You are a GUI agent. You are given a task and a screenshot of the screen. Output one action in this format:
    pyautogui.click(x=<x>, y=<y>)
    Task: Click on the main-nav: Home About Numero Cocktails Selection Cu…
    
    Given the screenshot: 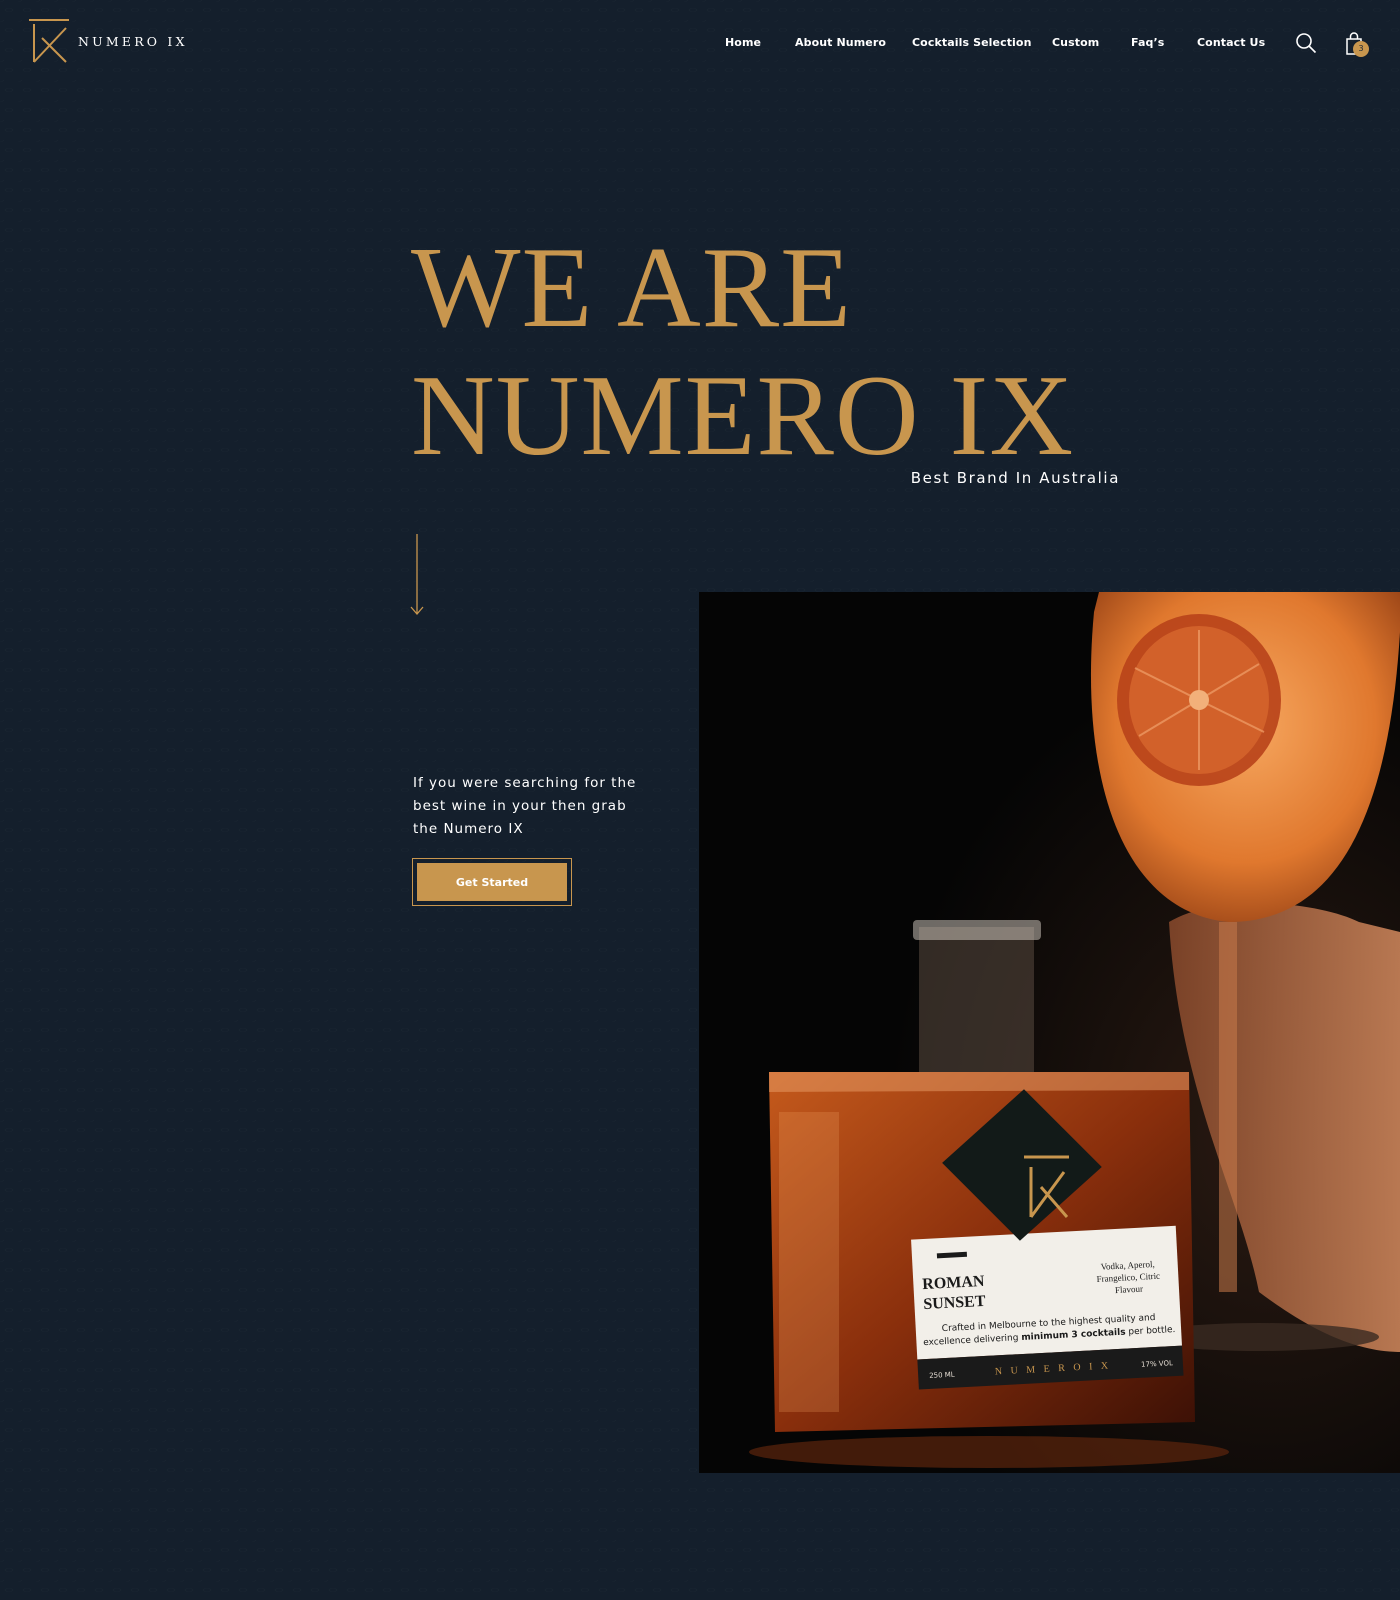 What is the action you would take?
    pyautogui.click(x=700, y=46)
    